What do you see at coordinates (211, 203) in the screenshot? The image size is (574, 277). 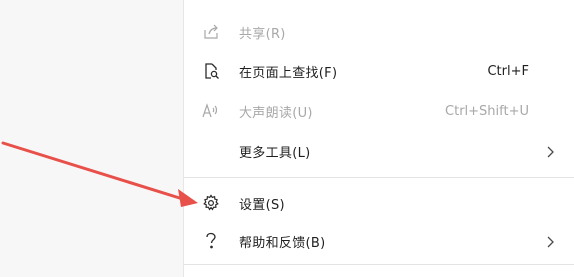 I see `gear-icon` at bounding box center [211, 203].